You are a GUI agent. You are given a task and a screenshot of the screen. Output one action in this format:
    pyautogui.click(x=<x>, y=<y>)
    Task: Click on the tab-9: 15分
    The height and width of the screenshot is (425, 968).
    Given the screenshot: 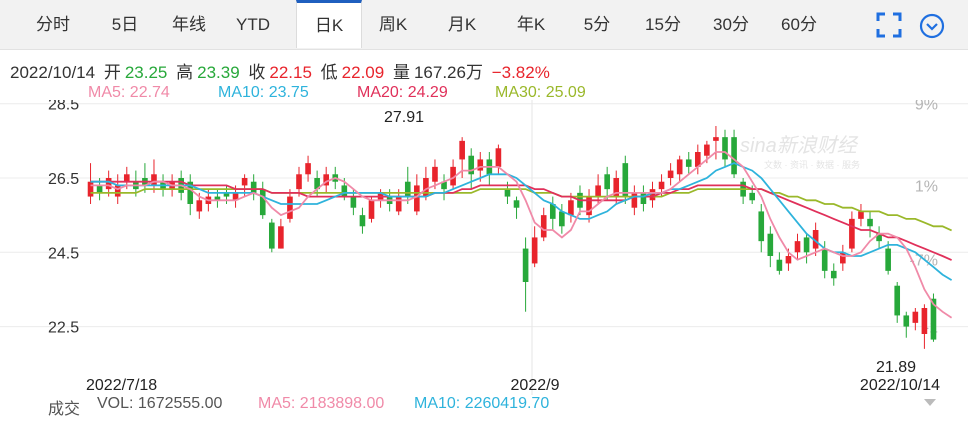 What is the action you would take?
    pyautogui.click(x=663, y=25)
    